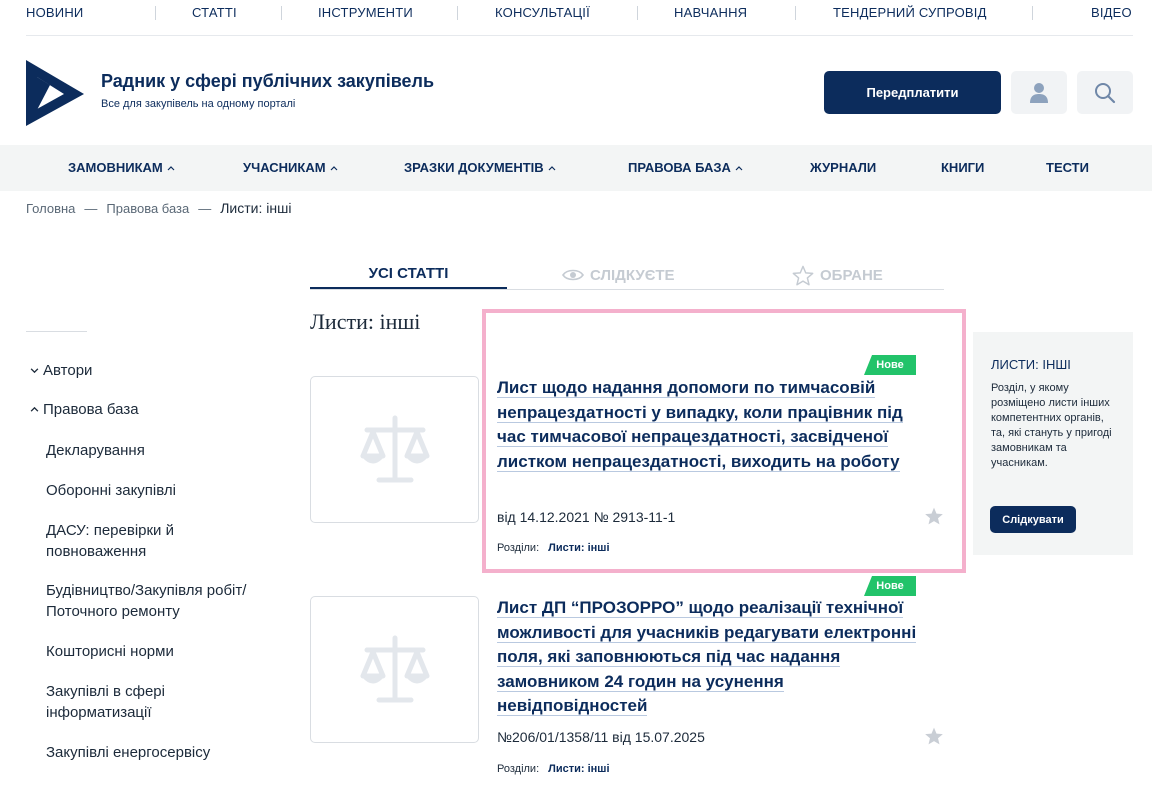 This screenshot has width=1152, height=786. What do you see at coordinates (1111, 12) in the screenshot?
I see `top-nav-video: ВІДЕО` at bounding box center [1111, 12].